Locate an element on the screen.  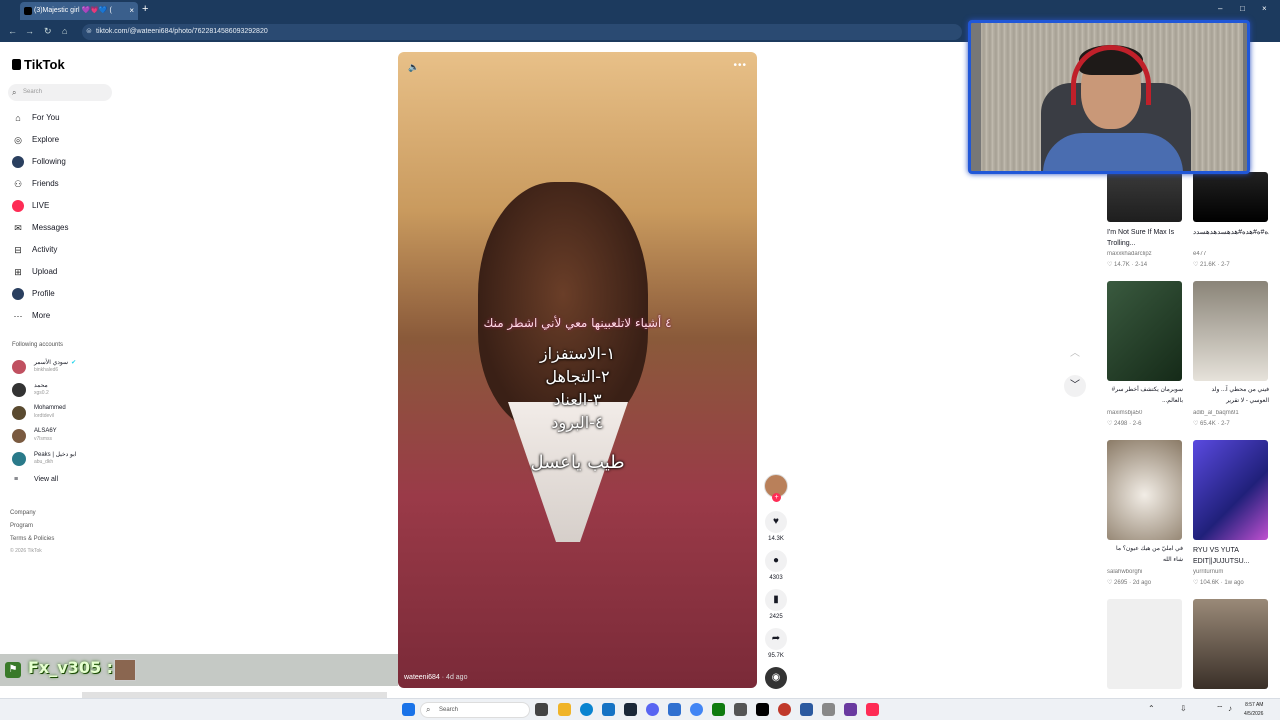
home-browser-icon: ⌂ is located at coordinates (64, 31).